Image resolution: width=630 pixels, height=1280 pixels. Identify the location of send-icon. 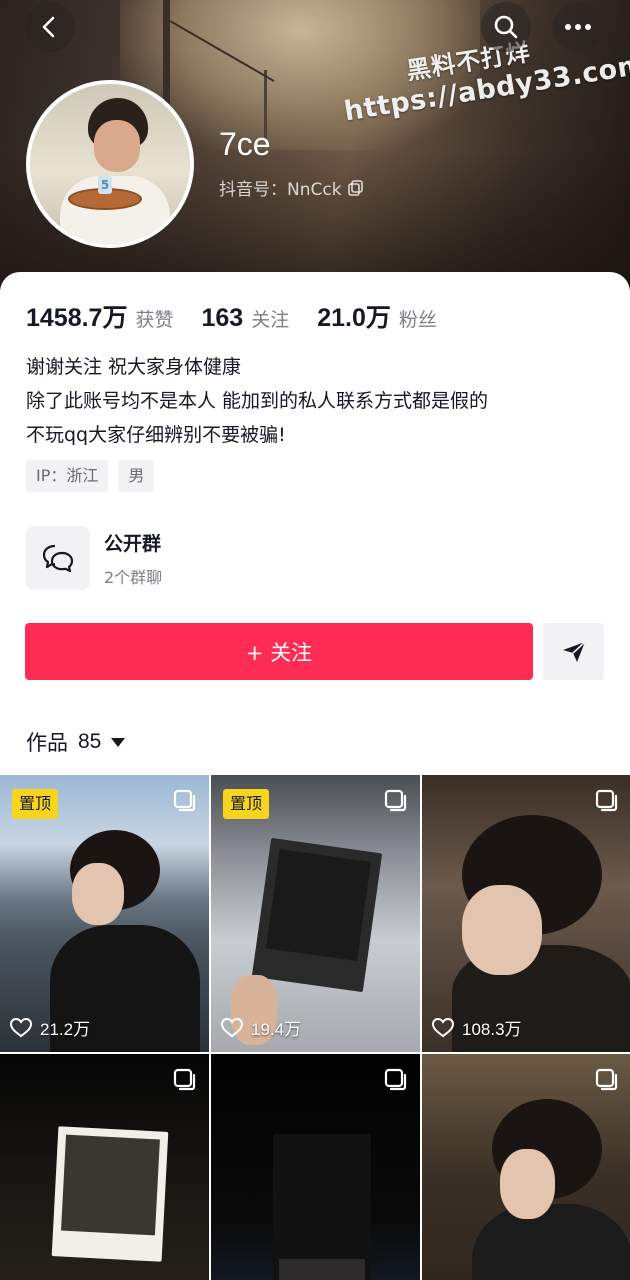
(574, 651).